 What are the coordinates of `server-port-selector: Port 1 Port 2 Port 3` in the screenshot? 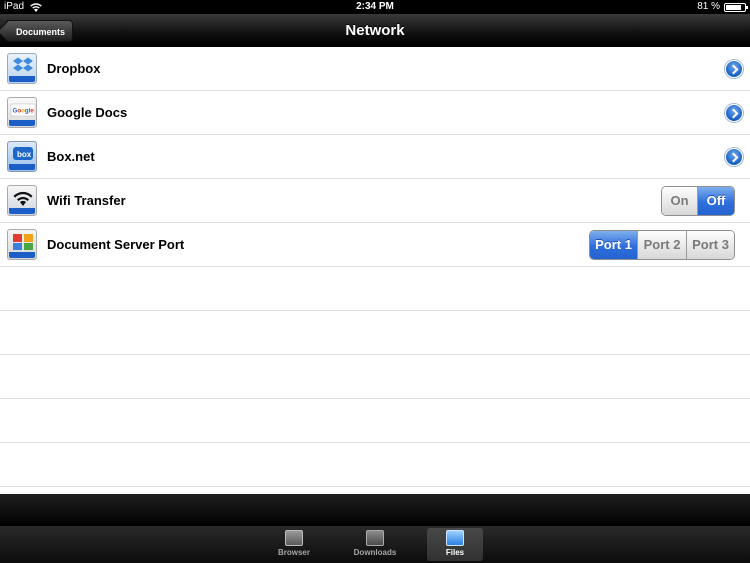 It's located at (662, 245).